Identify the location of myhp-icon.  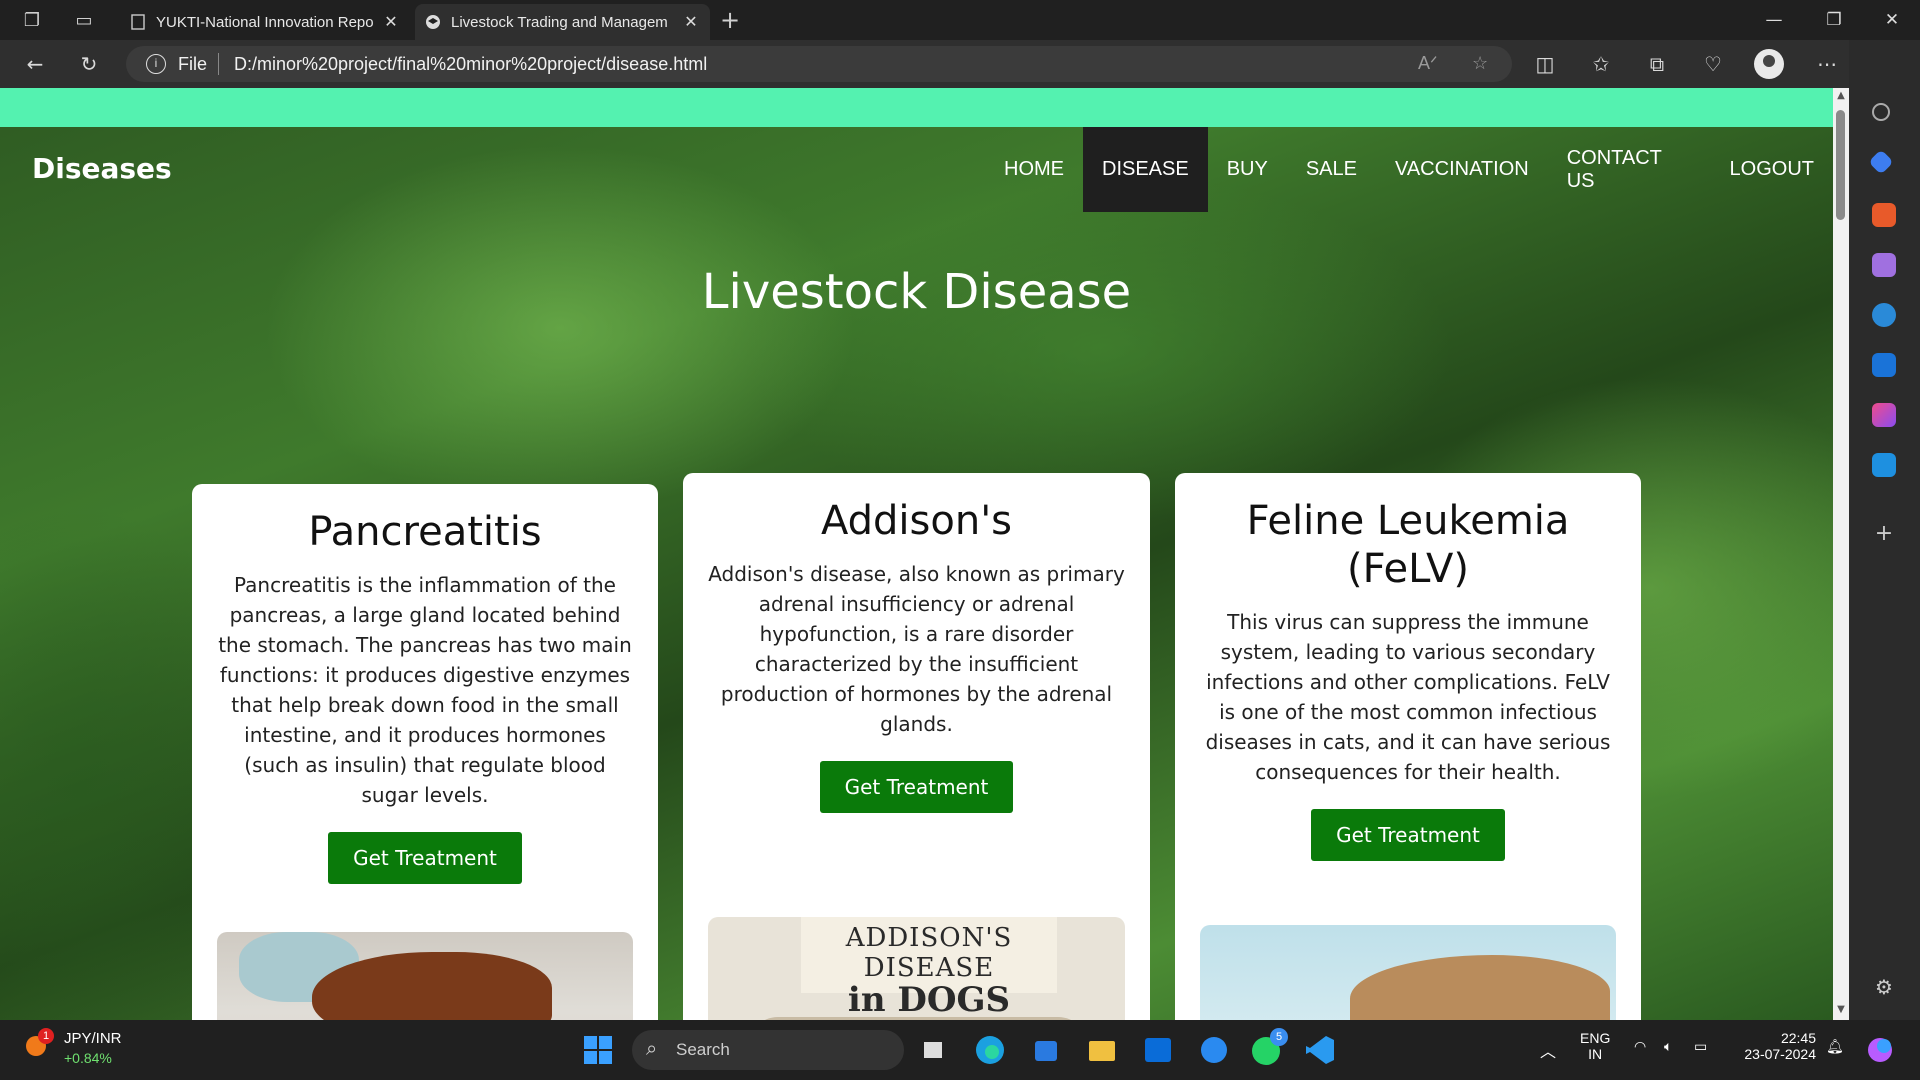
(1158, 1050).